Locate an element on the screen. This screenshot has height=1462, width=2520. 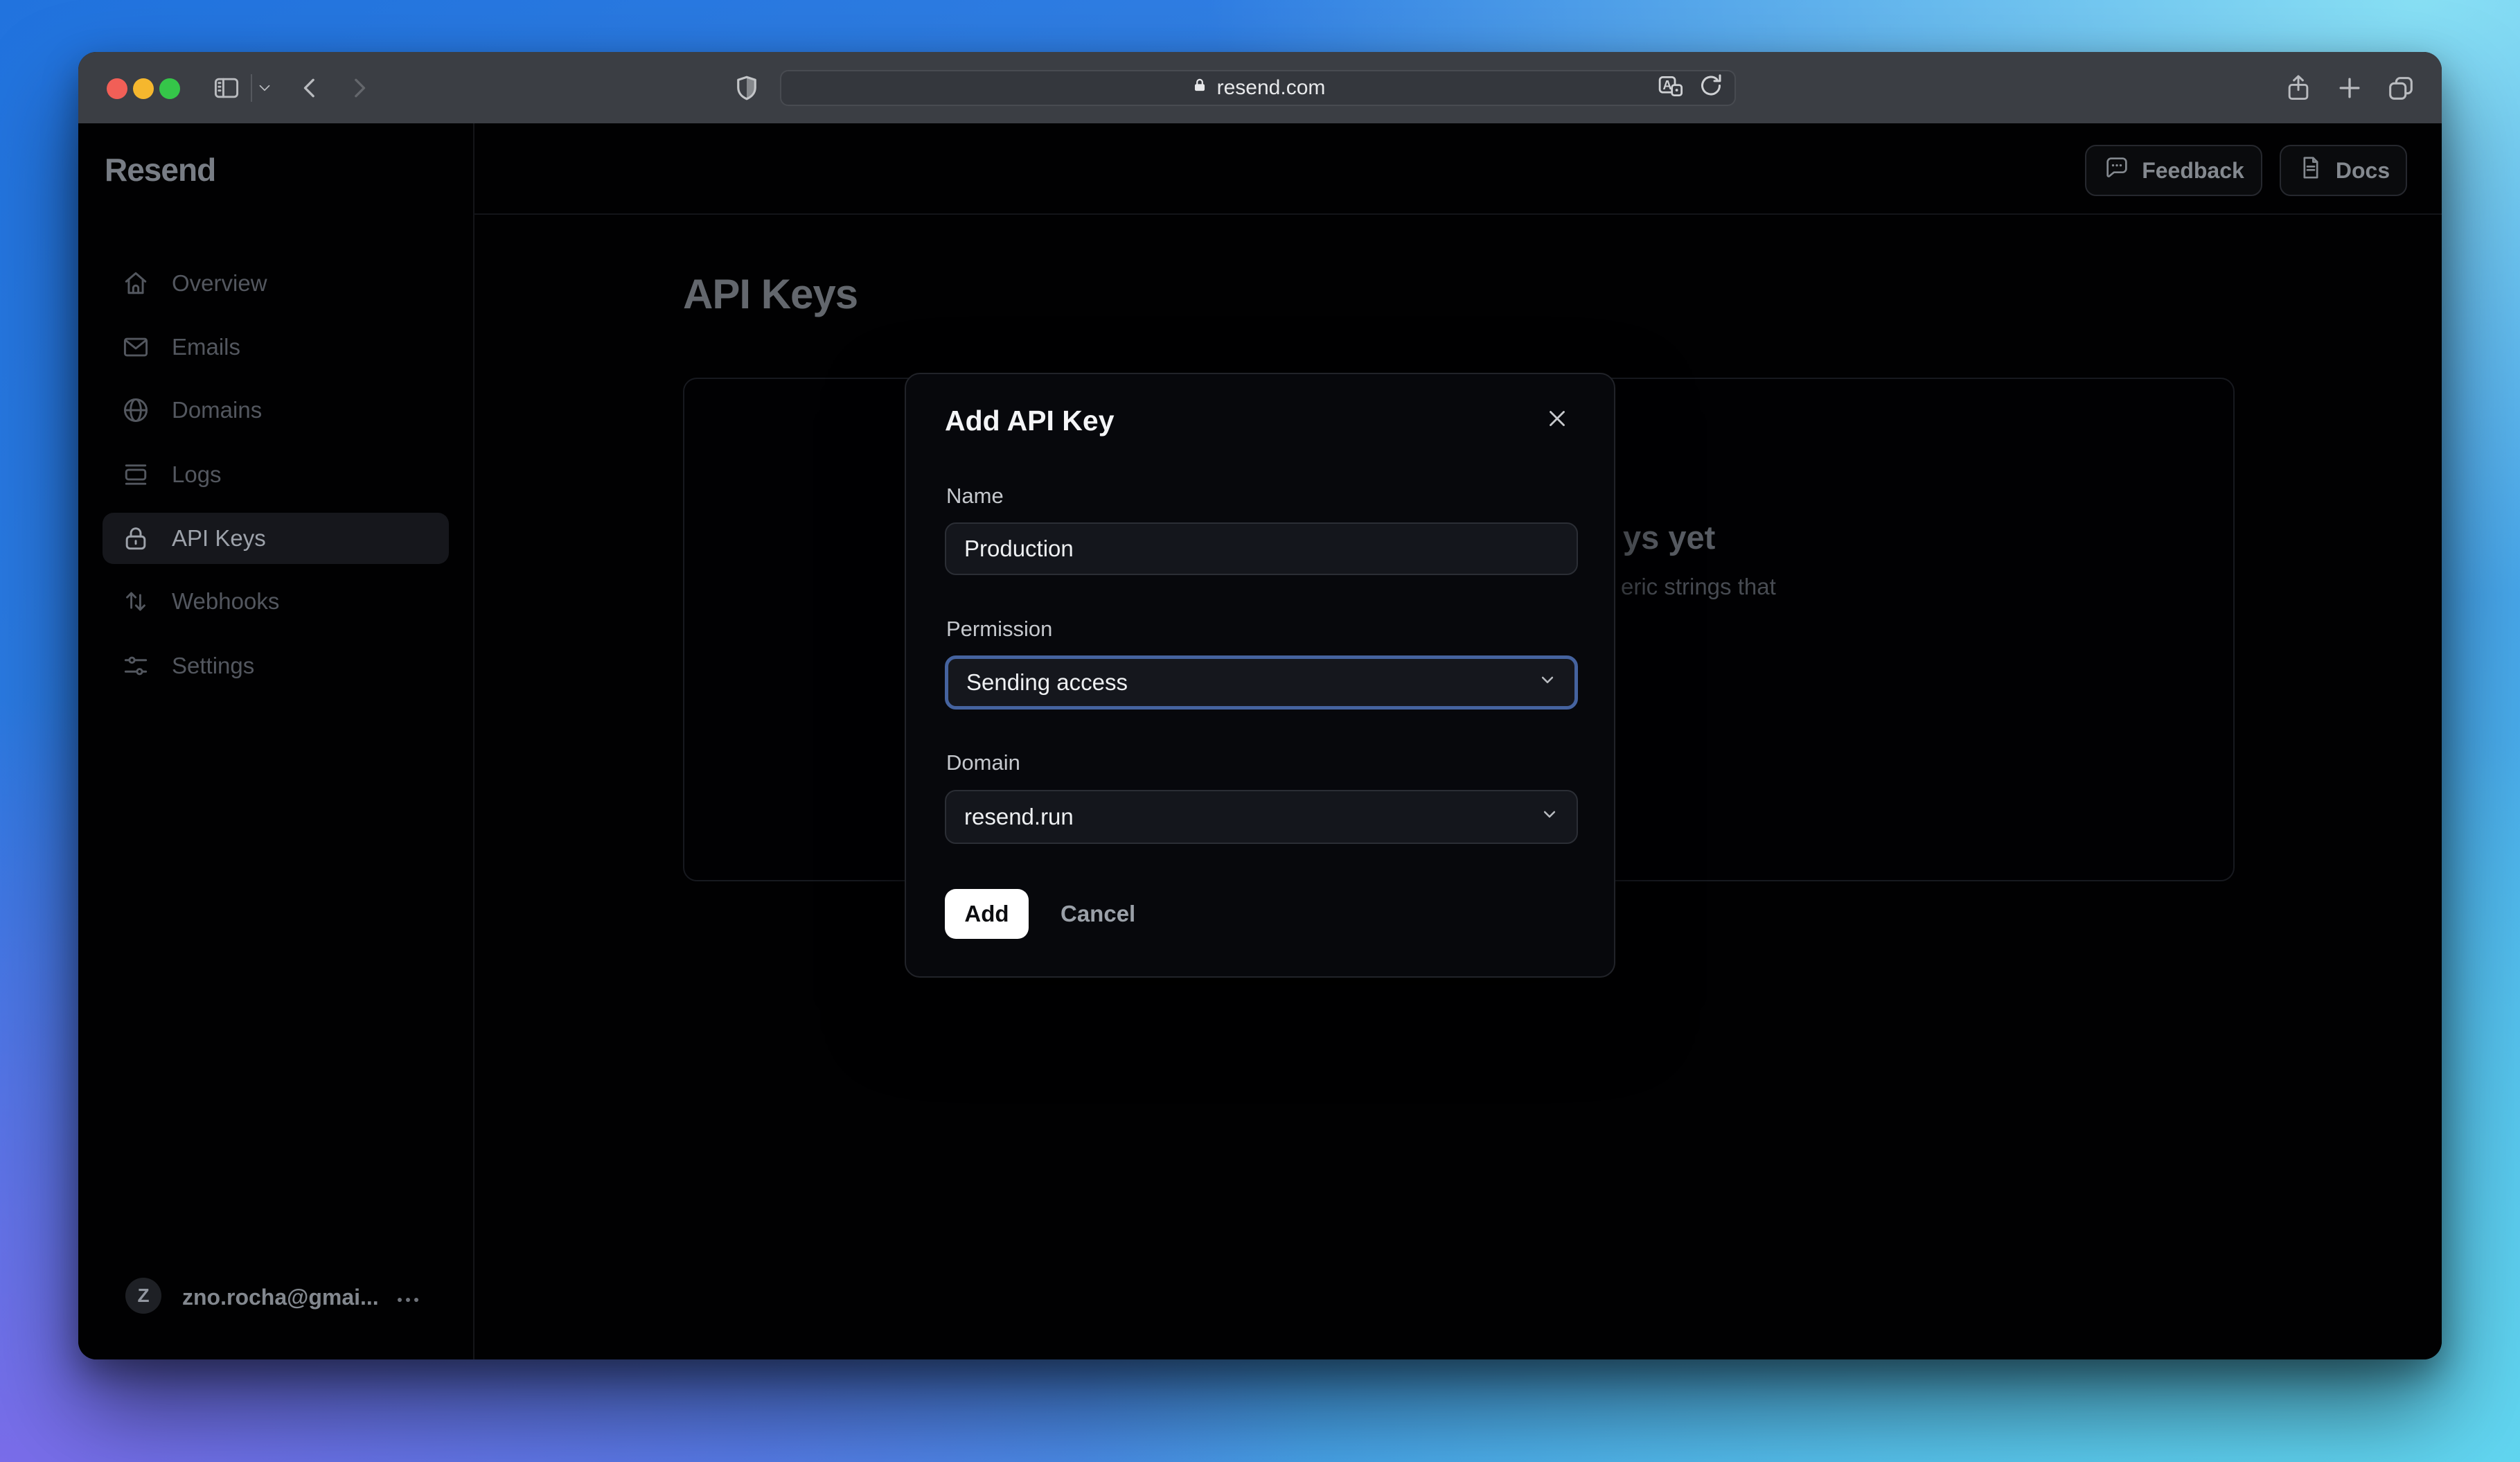
sidebar-item-label: API Keys is located at coordinates (219, 538).